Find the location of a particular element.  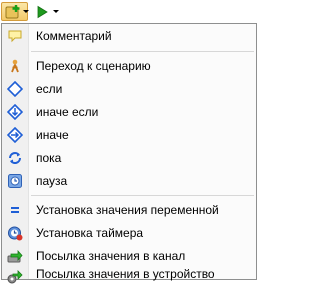

menu-item-else: иначе is located at coordinates (129, 135).